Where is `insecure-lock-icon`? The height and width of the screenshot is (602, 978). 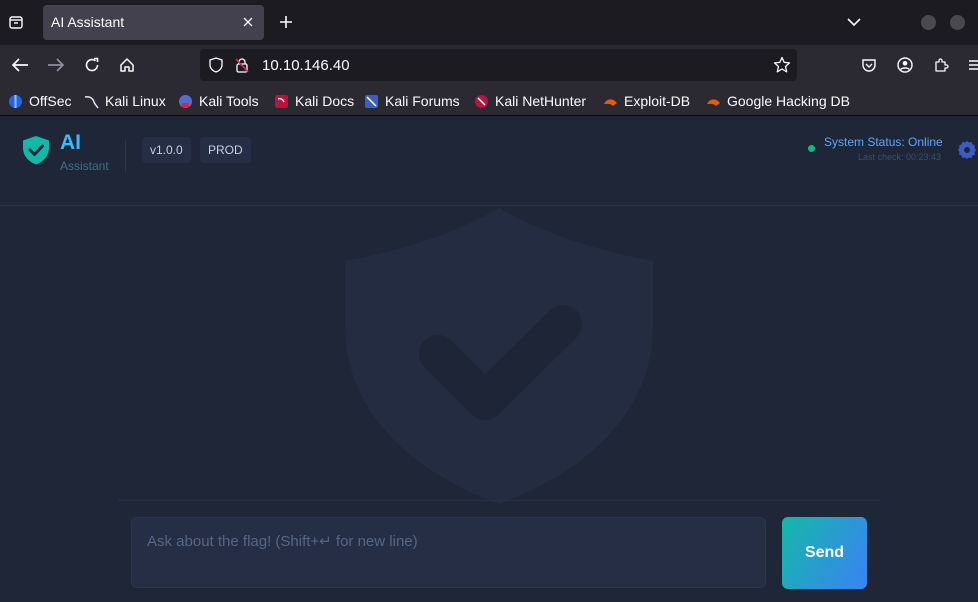
insecure-lock-icon is located at coordinates (242, 65).